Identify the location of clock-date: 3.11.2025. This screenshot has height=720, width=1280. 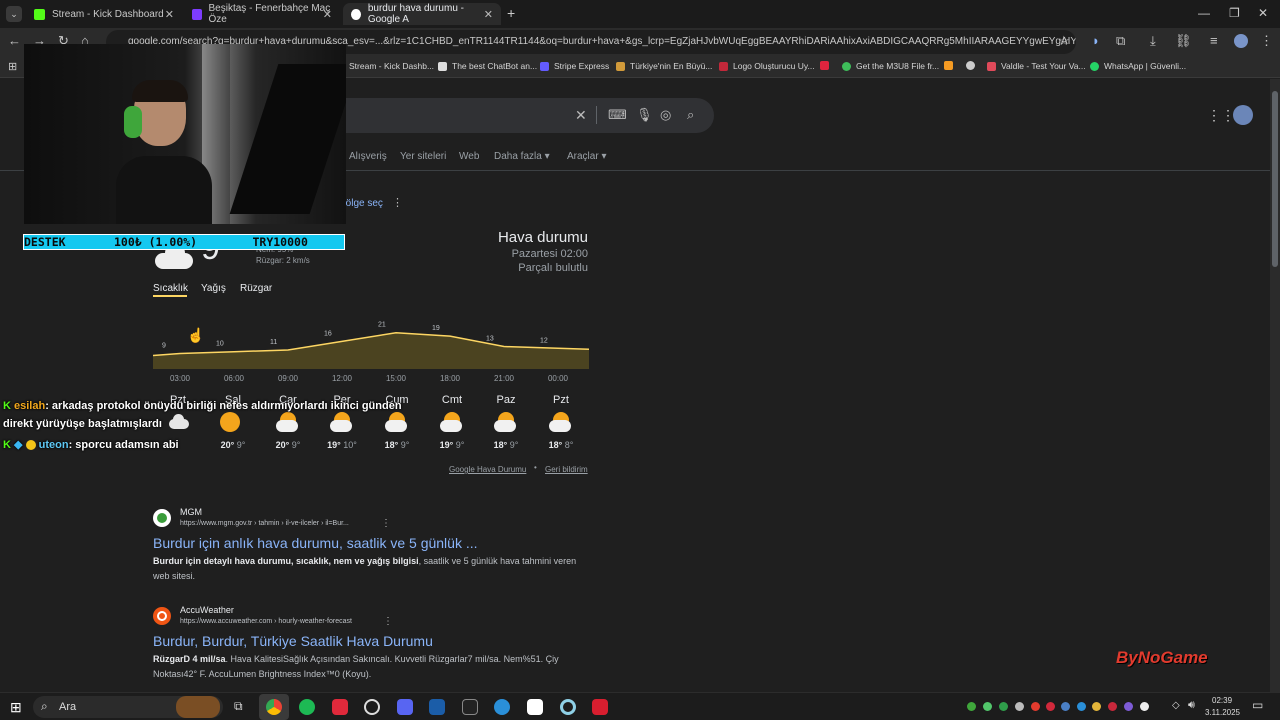
(1222, 712).